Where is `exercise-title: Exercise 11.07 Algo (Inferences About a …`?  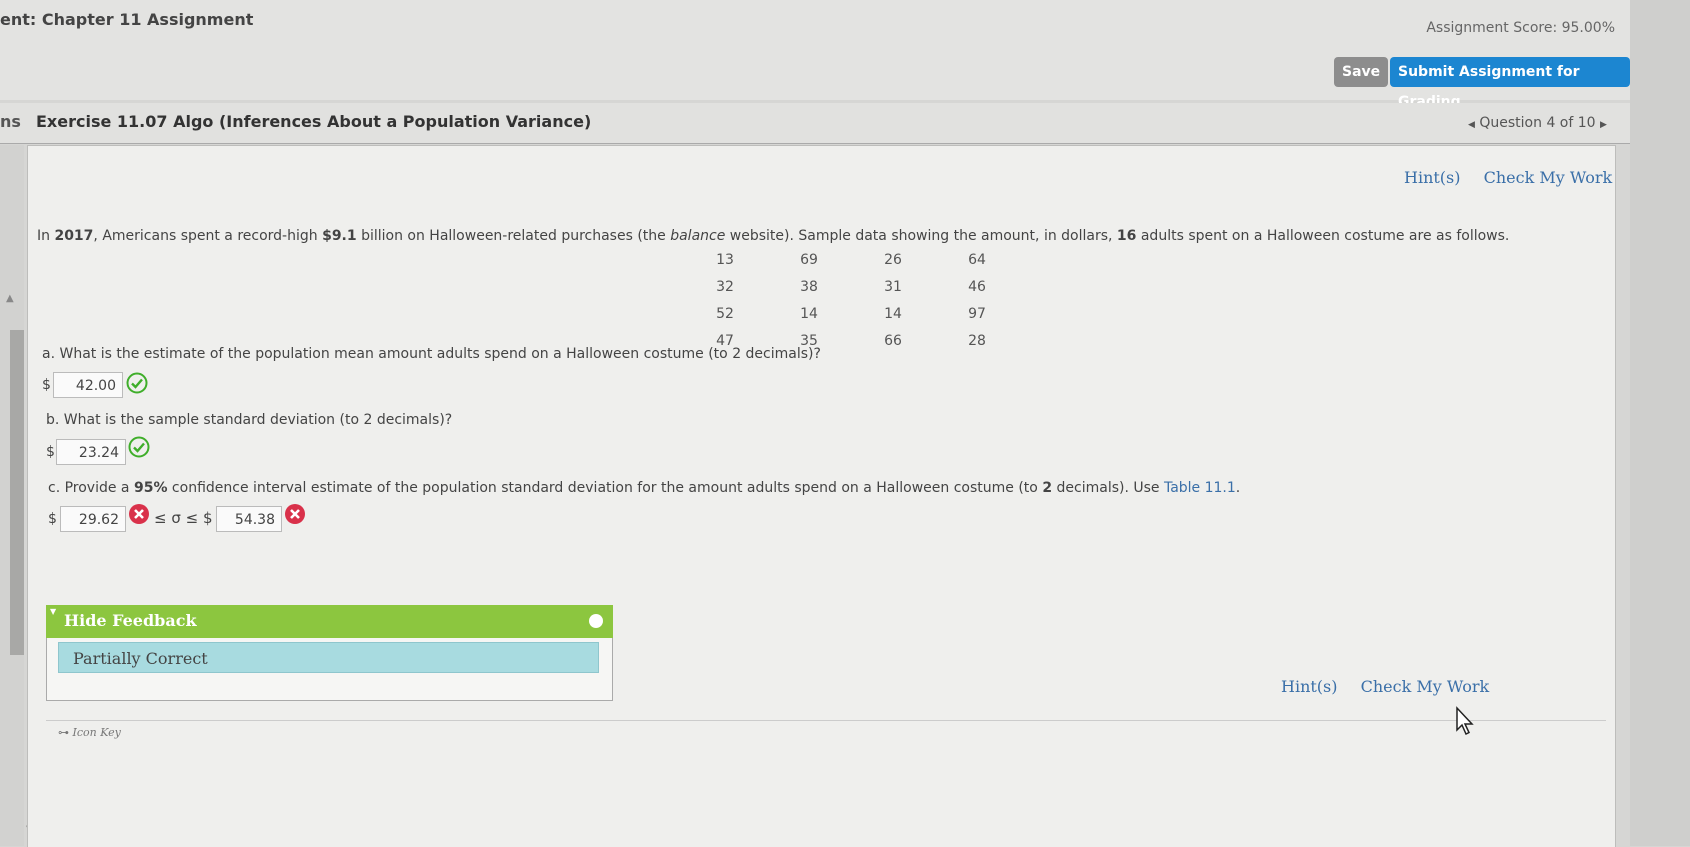
exercise-title: Exercise 11.07 Algo (Inferences About a … is located at coordinates (314, 121).